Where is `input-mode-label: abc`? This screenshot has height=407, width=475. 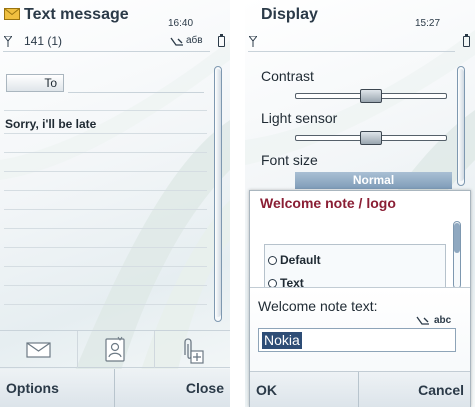
input-mode-label: abc is located at coordinates (443, 320).